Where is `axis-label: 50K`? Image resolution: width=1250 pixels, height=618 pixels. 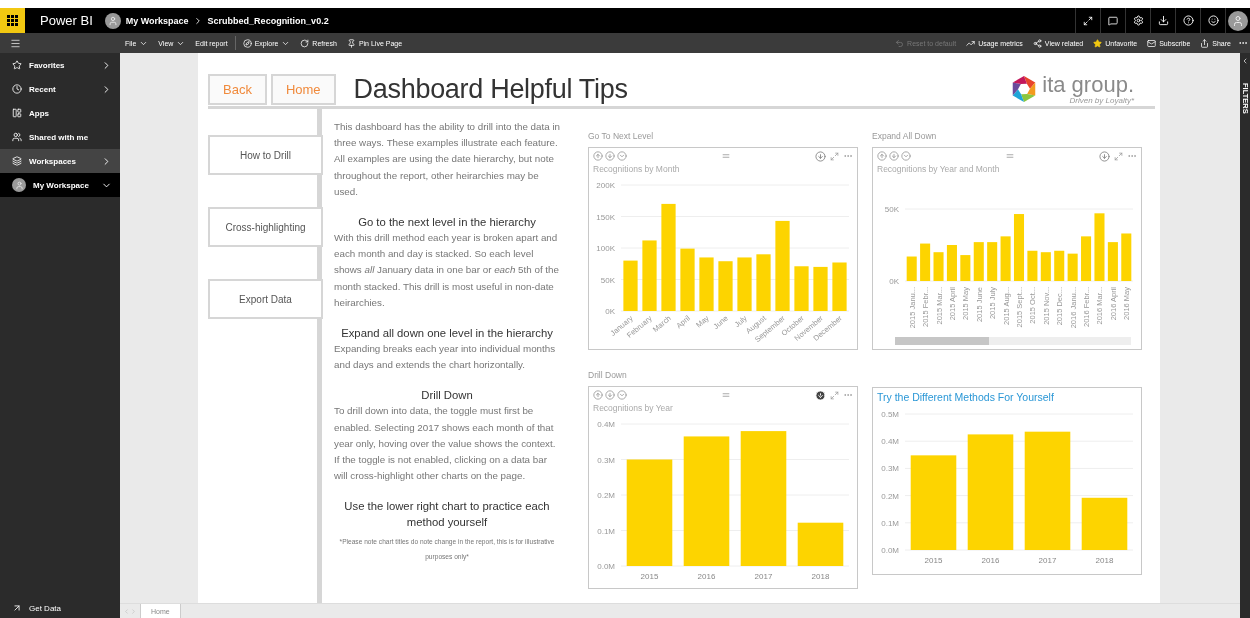
axis-label: 50K is located at coordinates (891, 209).